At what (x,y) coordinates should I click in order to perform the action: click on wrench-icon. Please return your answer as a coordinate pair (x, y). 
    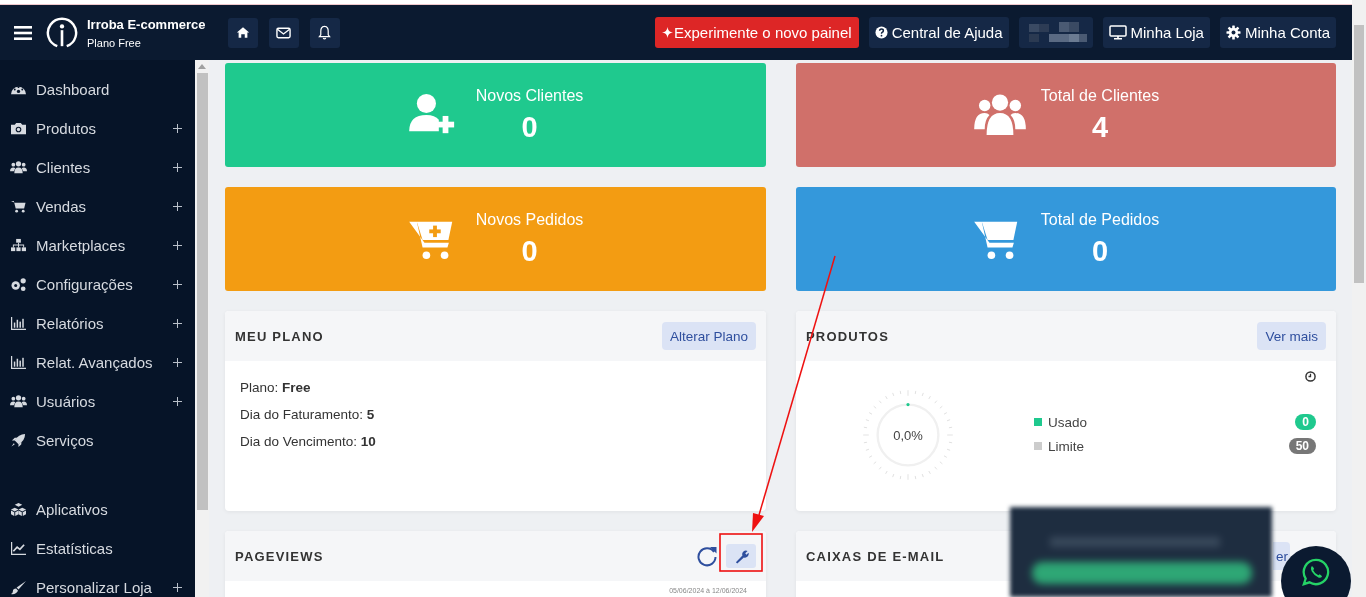
    Looking at the image, I should click on (741, 556).